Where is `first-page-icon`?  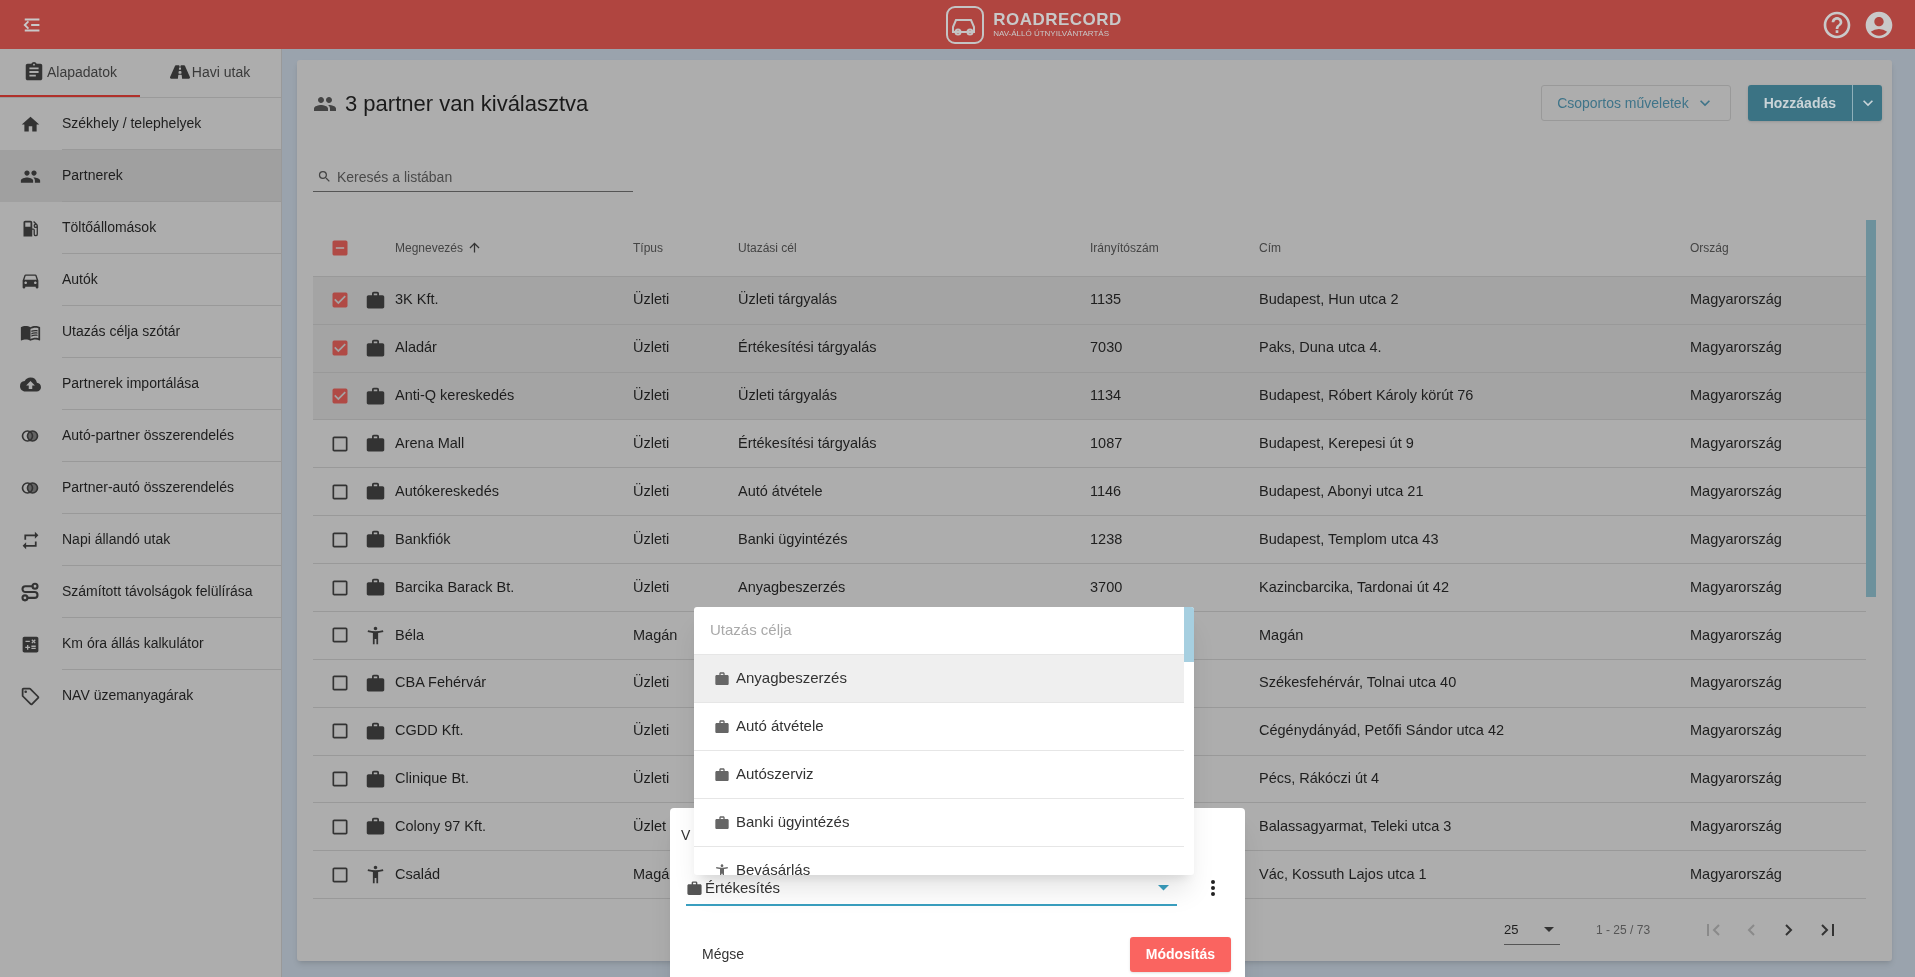
first-page-icon is located at coordinates (1713, 930).